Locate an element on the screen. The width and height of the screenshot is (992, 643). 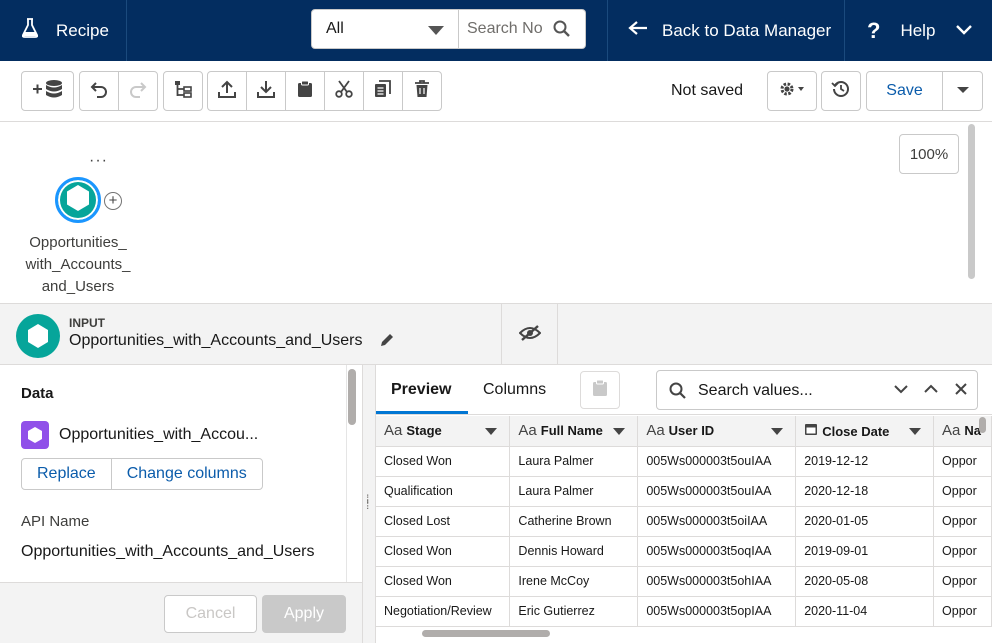
flask-icon is located at coordinates (30, 30).